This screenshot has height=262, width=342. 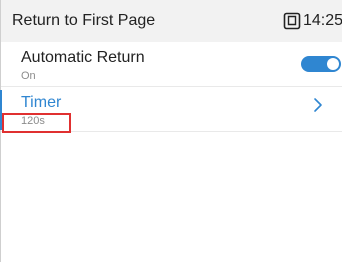 What do you see at coordinates (321, 64) in the screenshot?
I see `automatic-return-toggle` at bounding box center [321, 64].